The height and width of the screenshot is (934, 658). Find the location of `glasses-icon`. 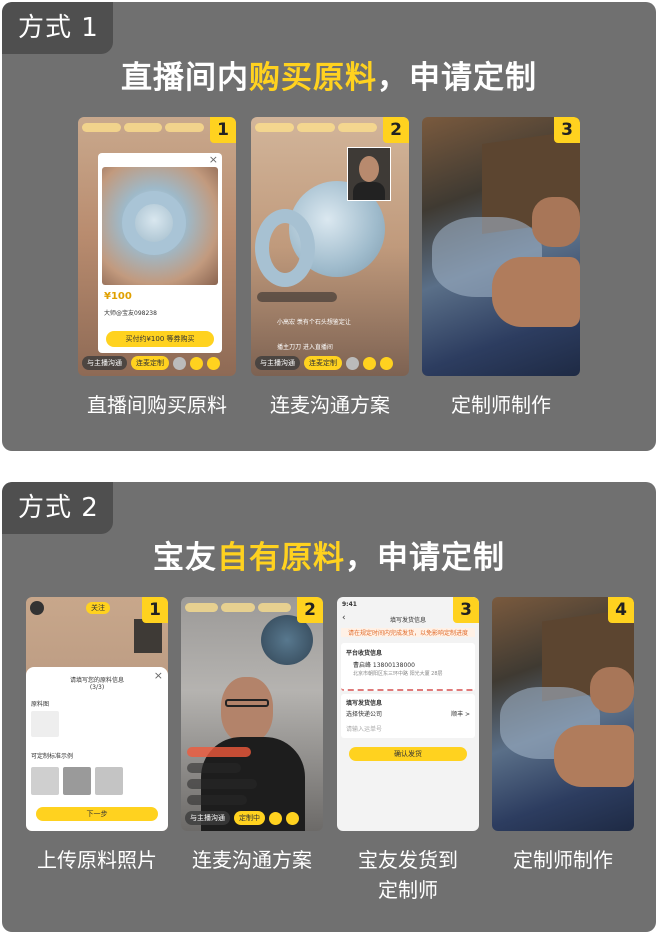

glasses-icon is located at coordinates (247, 703).